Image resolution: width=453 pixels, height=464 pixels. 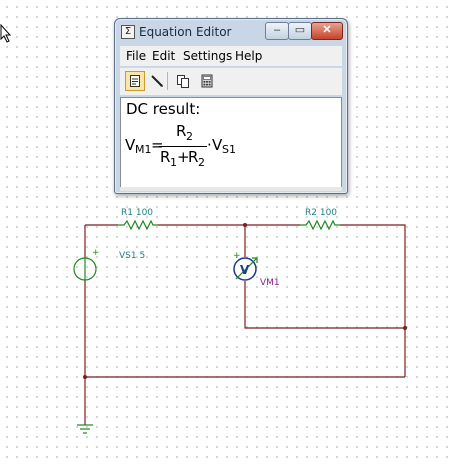 What do you see at coordinates (173, 162) in the screenshot?
I see `eq-denominator-r1-subscript: 1` at bounding box center [173, 162].